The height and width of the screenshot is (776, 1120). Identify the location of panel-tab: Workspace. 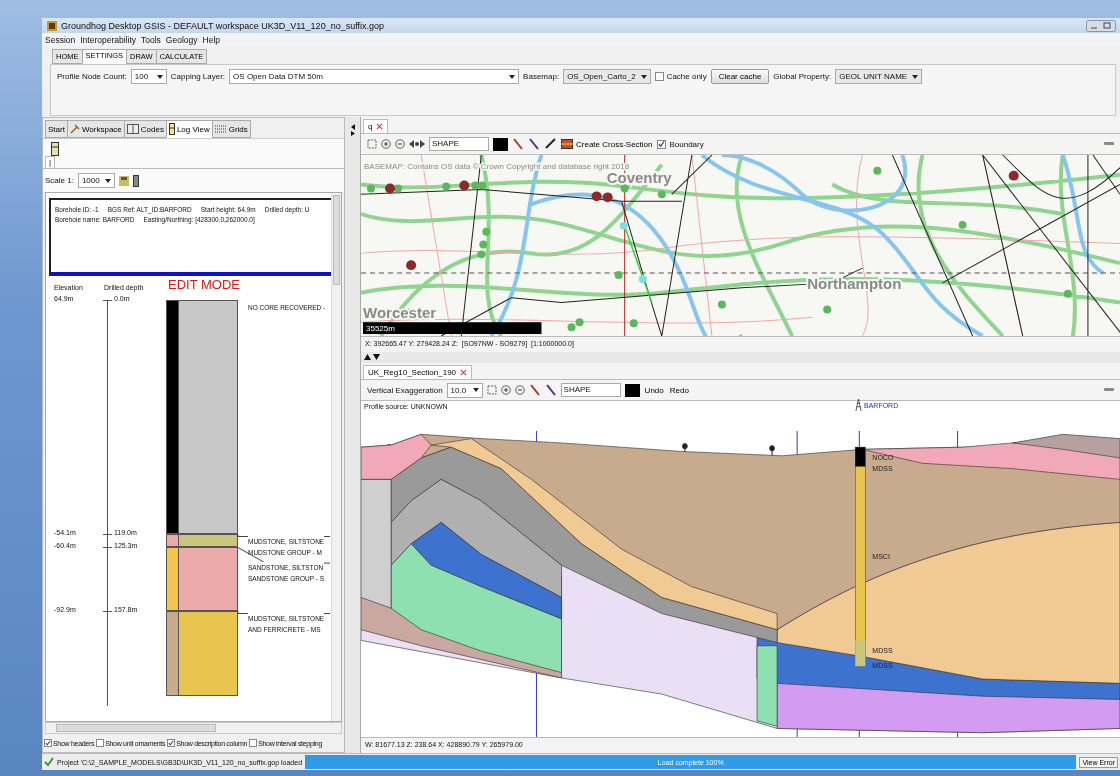
(95, 129).